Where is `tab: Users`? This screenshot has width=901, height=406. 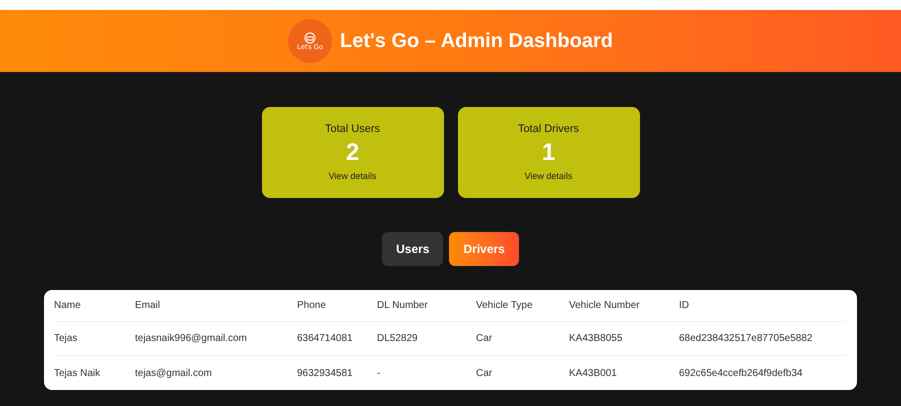 tab: Users is located at coordinates (413, 249).